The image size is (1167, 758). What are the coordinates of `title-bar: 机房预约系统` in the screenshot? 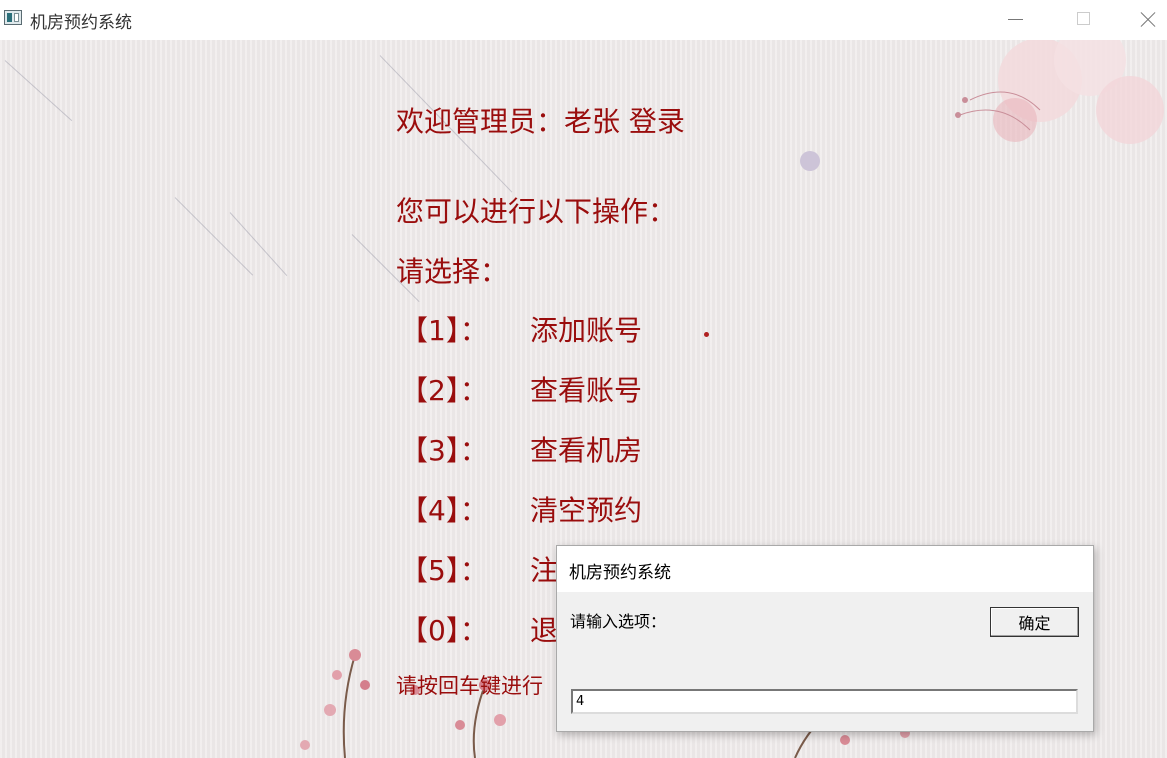 It's located at (583, 20).